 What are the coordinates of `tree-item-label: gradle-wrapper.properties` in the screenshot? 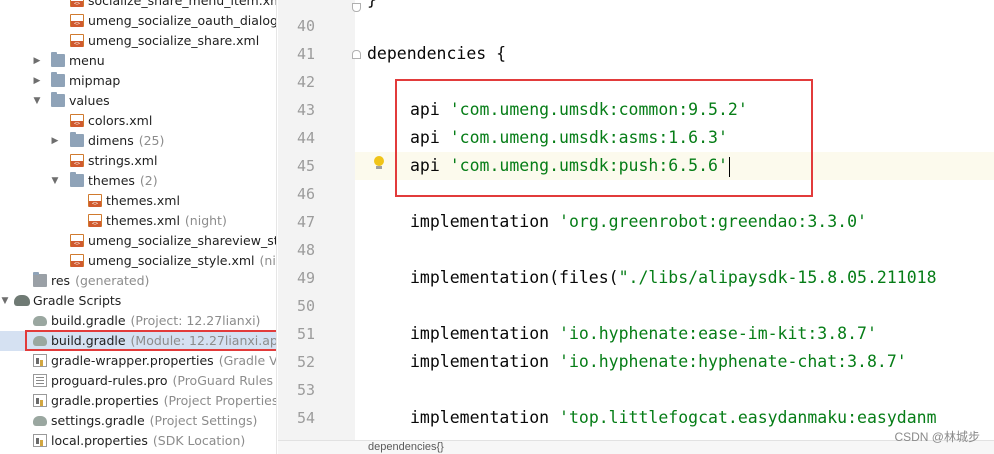 It's located at (132, 360).